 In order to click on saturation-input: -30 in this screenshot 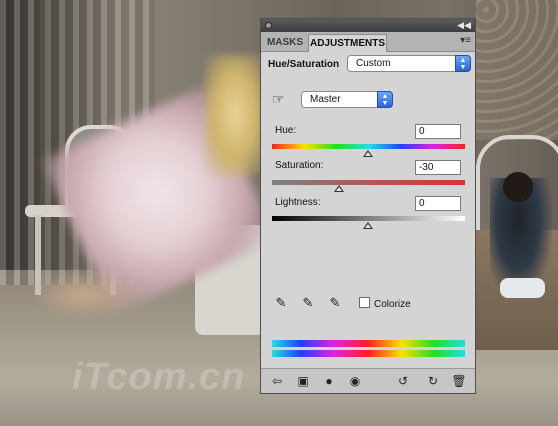, I will do `click(438, 167)`.